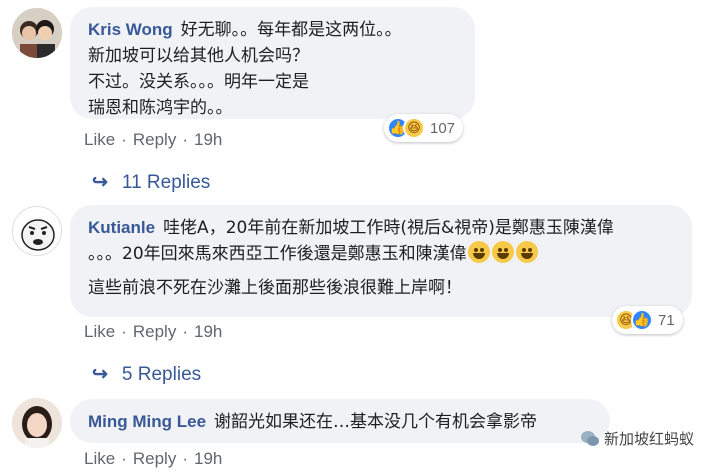  What do you see at coordinates (291, 30) in the screenshot?
I see `comment-text-line: 好无聊。。每年都是这两位。。` at bounding box center [291, 30].